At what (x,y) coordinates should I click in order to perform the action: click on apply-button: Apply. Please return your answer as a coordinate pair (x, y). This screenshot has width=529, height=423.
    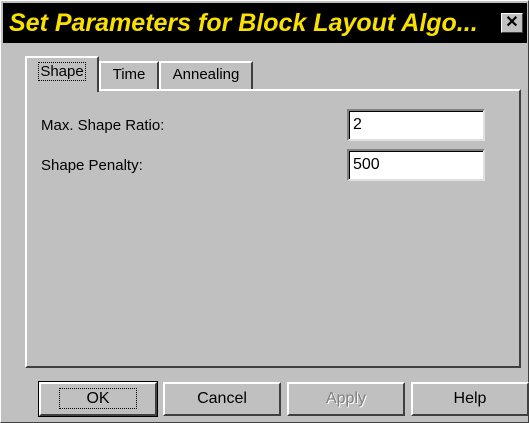
    Looking at the image, I should click on (346, 399).